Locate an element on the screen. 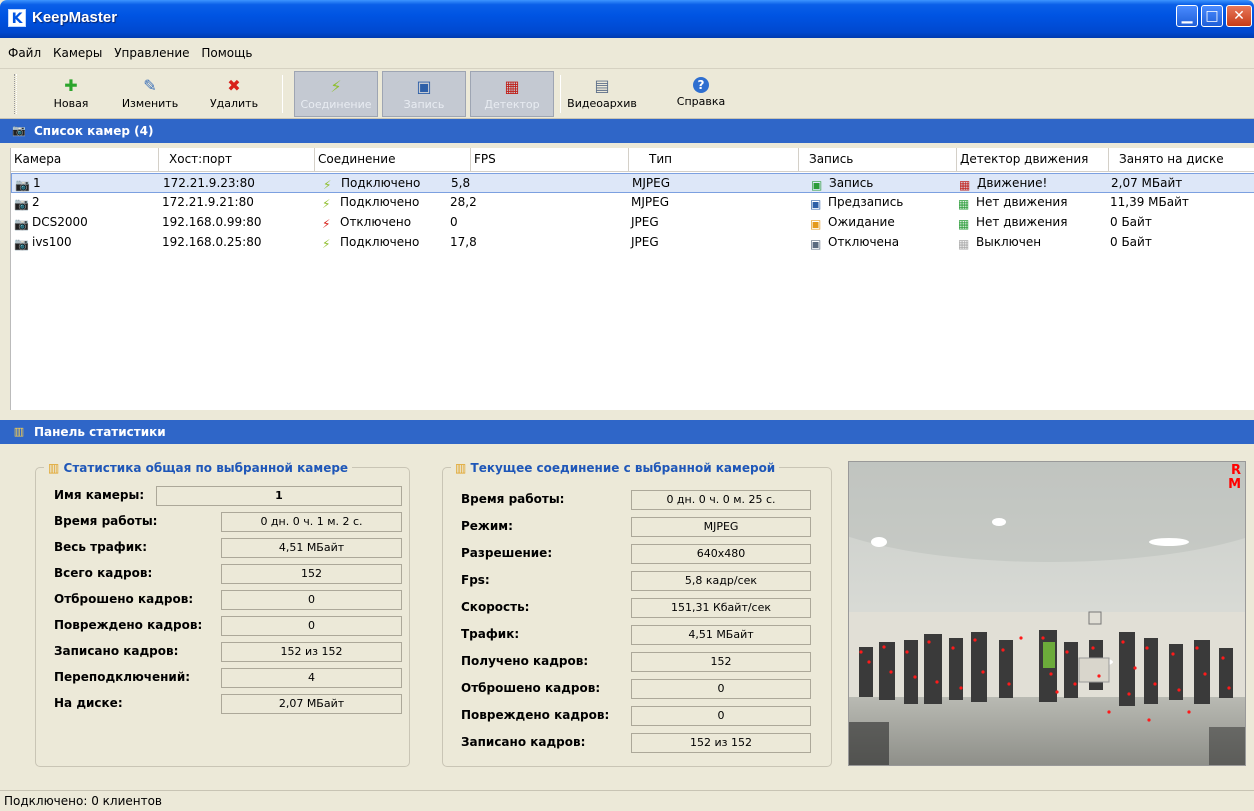 This screenshot has width=1254, height=811. cell-record: ▣ Отключена is located at coordinates (882, 243).